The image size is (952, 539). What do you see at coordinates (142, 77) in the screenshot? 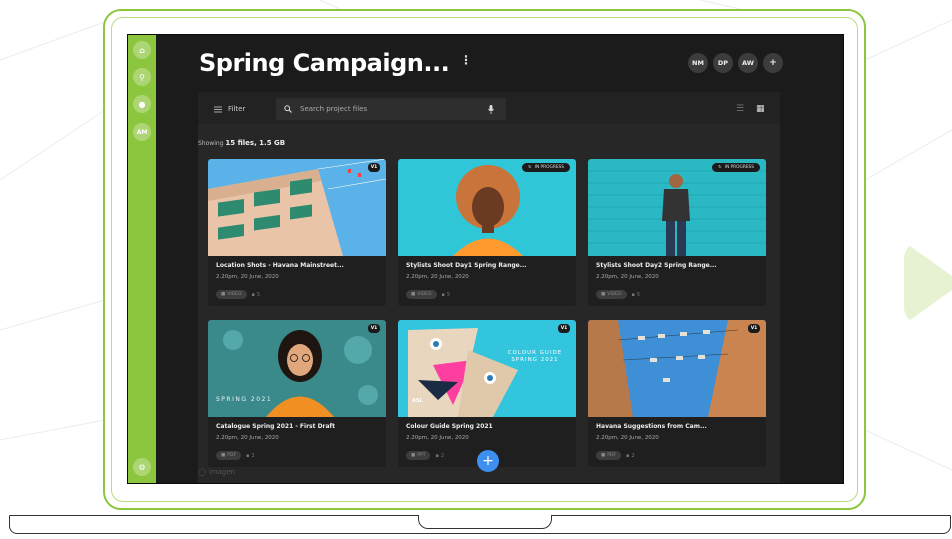
I see `search-icon: ⚲` at bounding box center [142, 77].